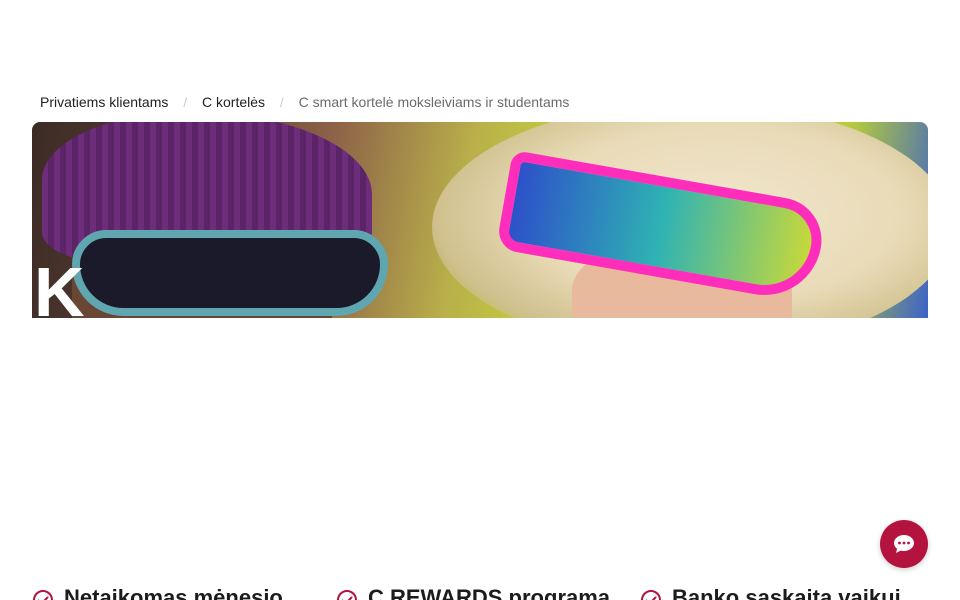 This screenshot has height=600, width=960. I want to click on breadcrumb-item-private-clients: Privatiems klientams, so click(104, 102).